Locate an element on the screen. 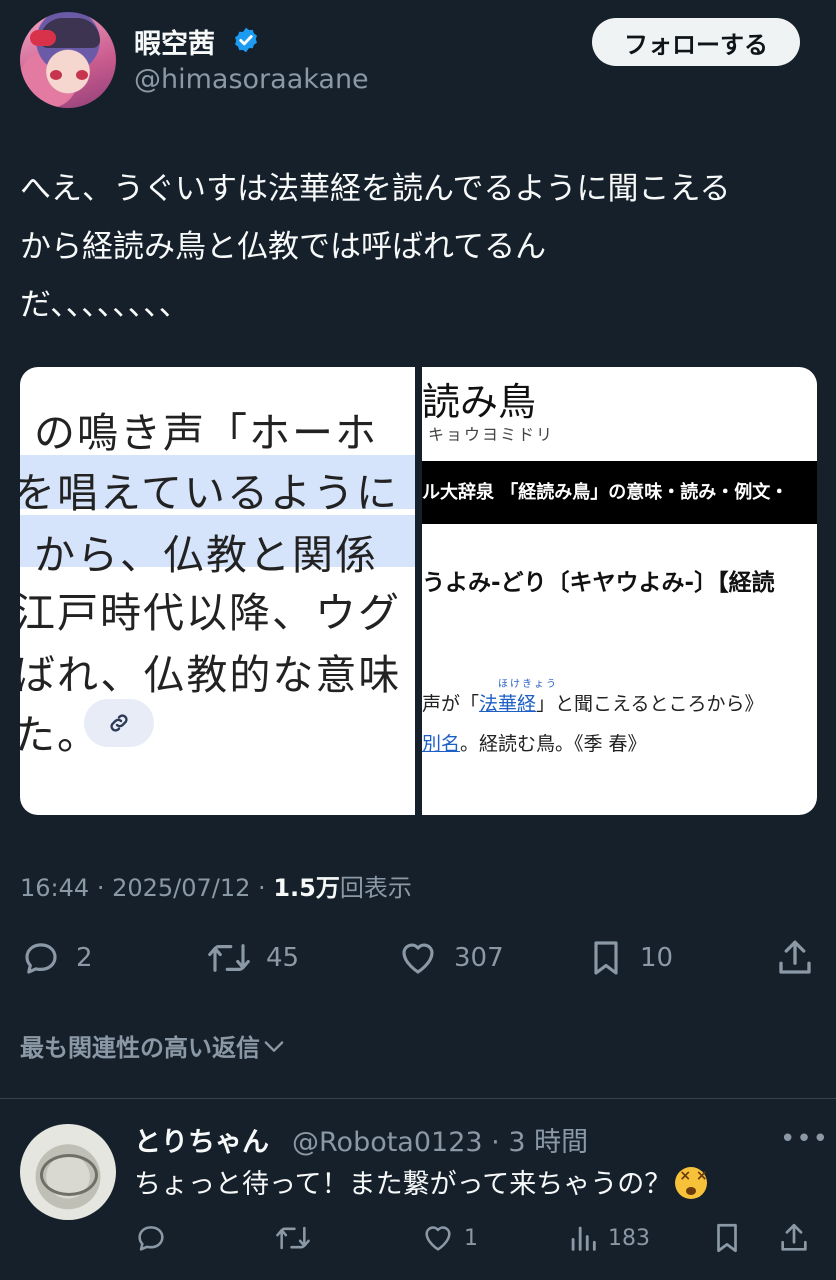 The width and height of the screenshot is (836, 1280). link-chip is located at coordinates (119, 723).